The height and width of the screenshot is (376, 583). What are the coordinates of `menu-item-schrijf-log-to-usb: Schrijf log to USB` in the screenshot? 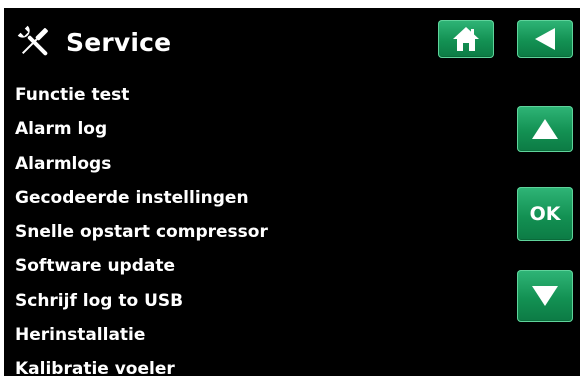 It's located at (255, 301).